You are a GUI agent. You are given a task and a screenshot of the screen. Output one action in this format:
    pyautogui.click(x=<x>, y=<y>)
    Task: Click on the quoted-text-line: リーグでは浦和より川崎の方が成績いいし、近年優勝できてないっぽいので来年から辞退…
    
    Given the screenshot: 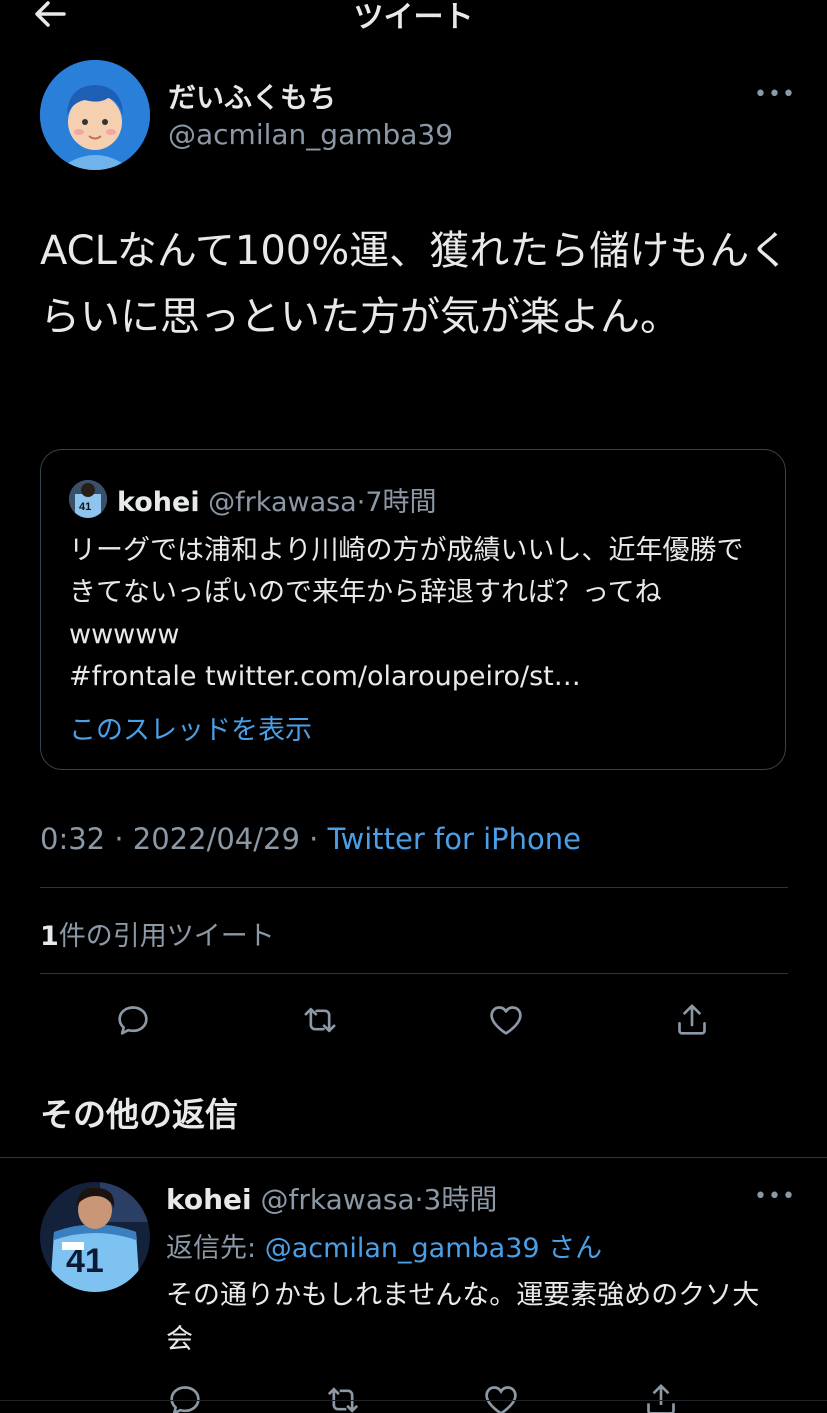 What is the action you would take?
    pyautogui.click(x=406, y=592)
    